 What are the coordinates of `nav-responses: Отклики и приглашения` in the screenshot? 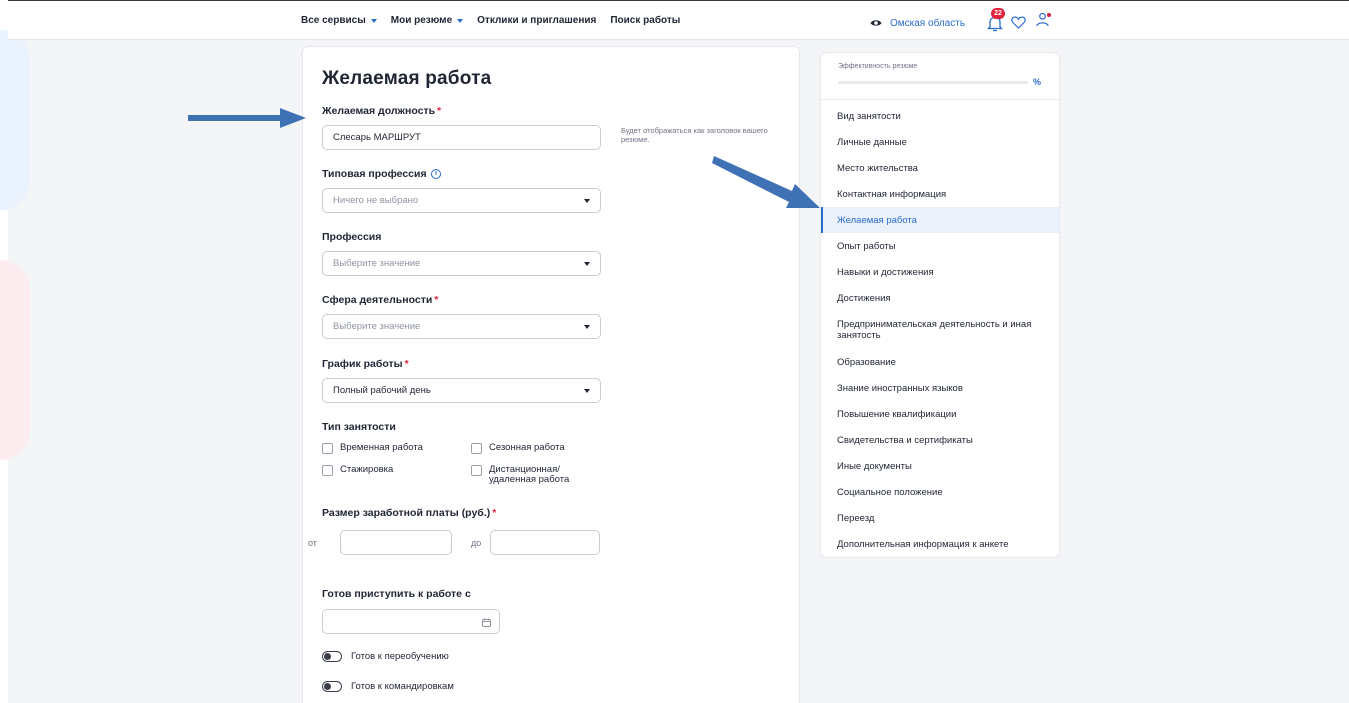 It's located at (536, 20).